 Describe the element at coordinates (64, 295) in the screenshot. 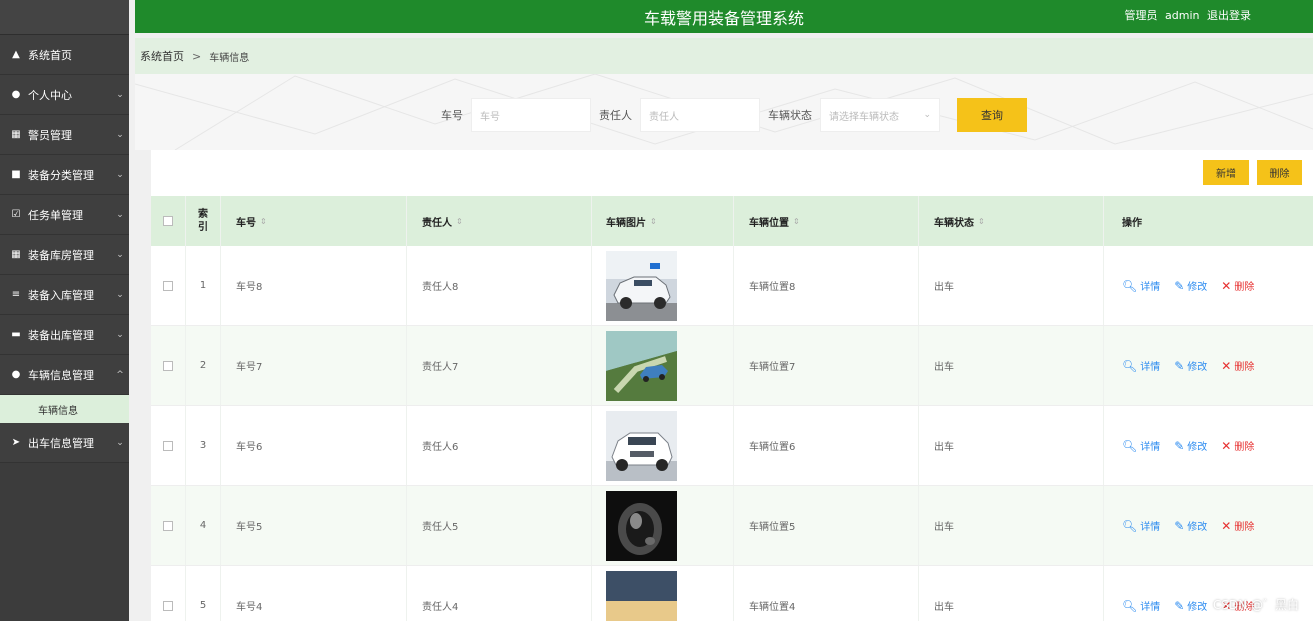

I see `sidebar-item-stock-in: ≡ 装备入库管理 ⌄` at that location.